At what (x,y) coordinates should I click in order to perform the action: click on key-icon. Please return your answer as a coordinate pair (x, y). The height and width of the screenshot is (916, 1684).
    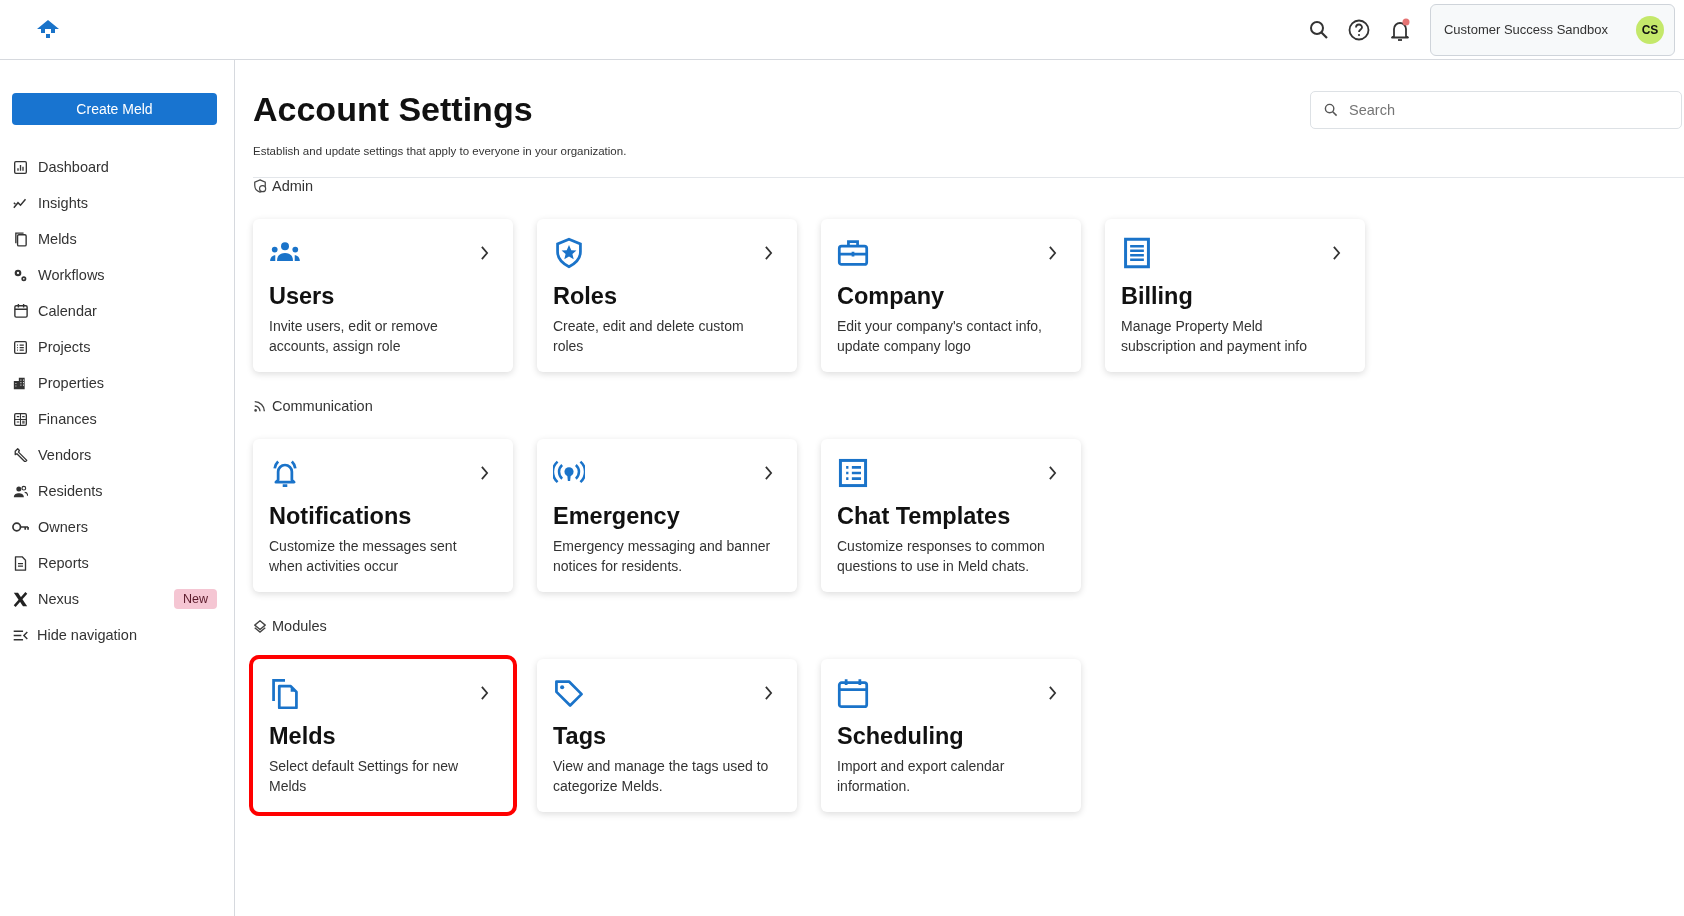
    Looking at the image, I should click on (20, 527).